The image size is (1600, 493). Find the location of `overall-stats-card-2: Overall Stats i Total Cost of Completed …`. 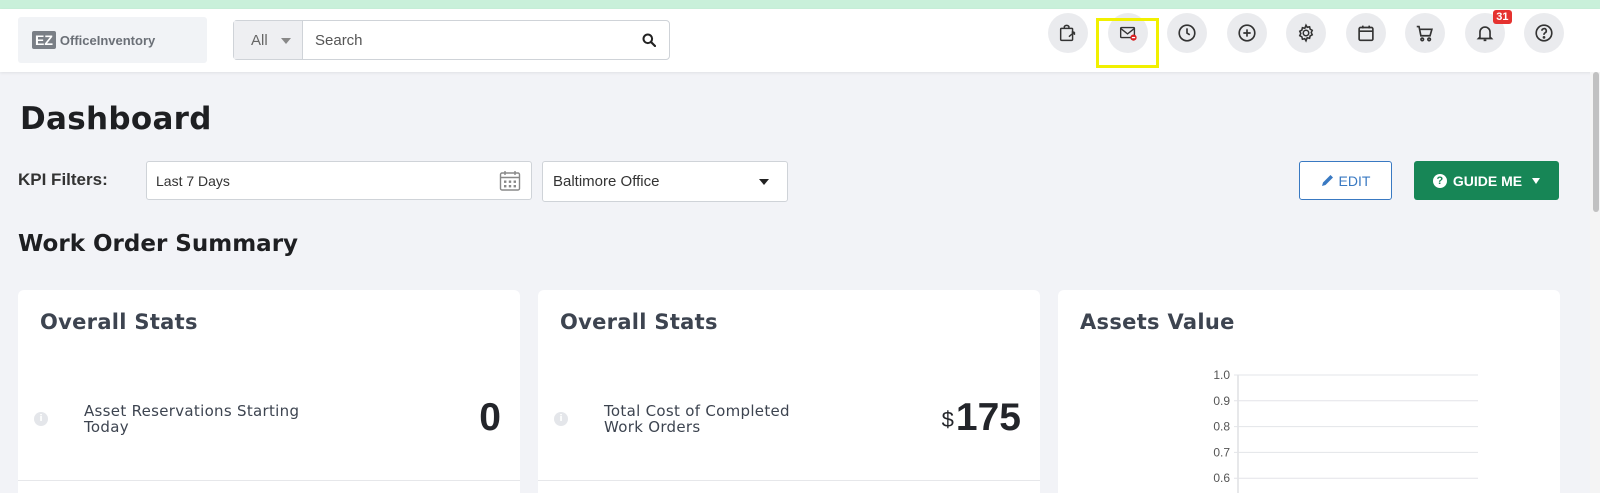

overall-stats-card-2: Overall Stats i Total Cost of Completed … is located at coordinates (789, 391).